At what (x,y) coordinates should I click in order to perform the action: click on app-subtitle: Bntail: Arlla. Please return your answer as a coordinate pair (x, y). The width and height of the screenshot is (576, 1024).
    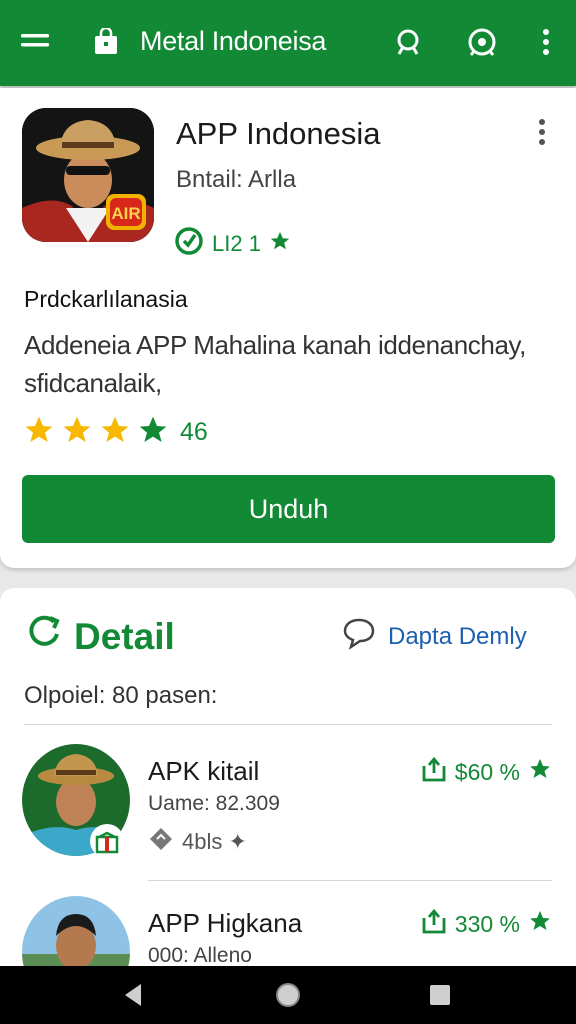
    Looking at the image, I should click on (236, 179).